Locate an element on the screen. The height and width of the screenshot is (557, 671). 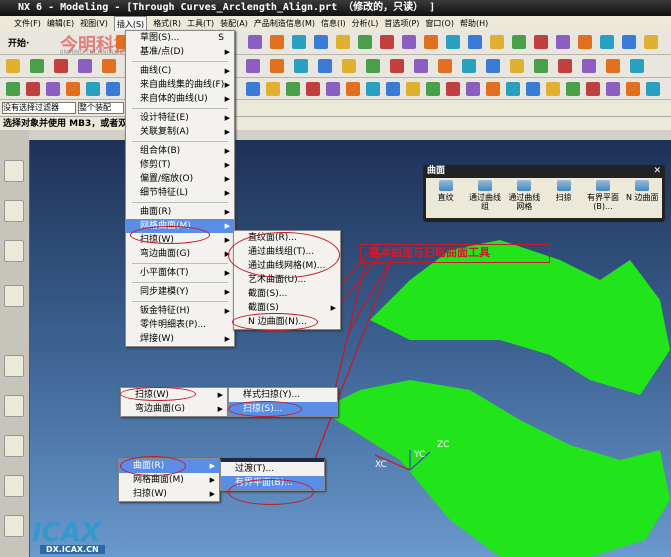
menu-item: 钣金特征(H) ▶ is located at coordinates (180, 311).